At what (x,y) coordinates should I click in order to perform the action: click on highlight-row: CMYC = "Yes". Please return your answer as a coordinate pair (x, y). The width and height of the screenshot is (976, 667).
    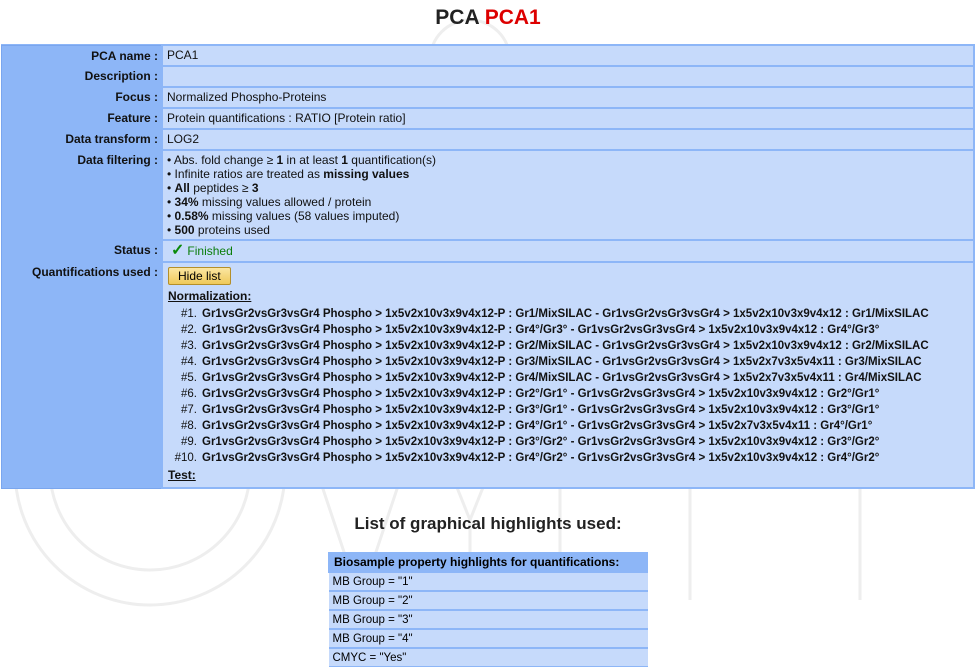
    Looking at the image, I should click on (488, 657).